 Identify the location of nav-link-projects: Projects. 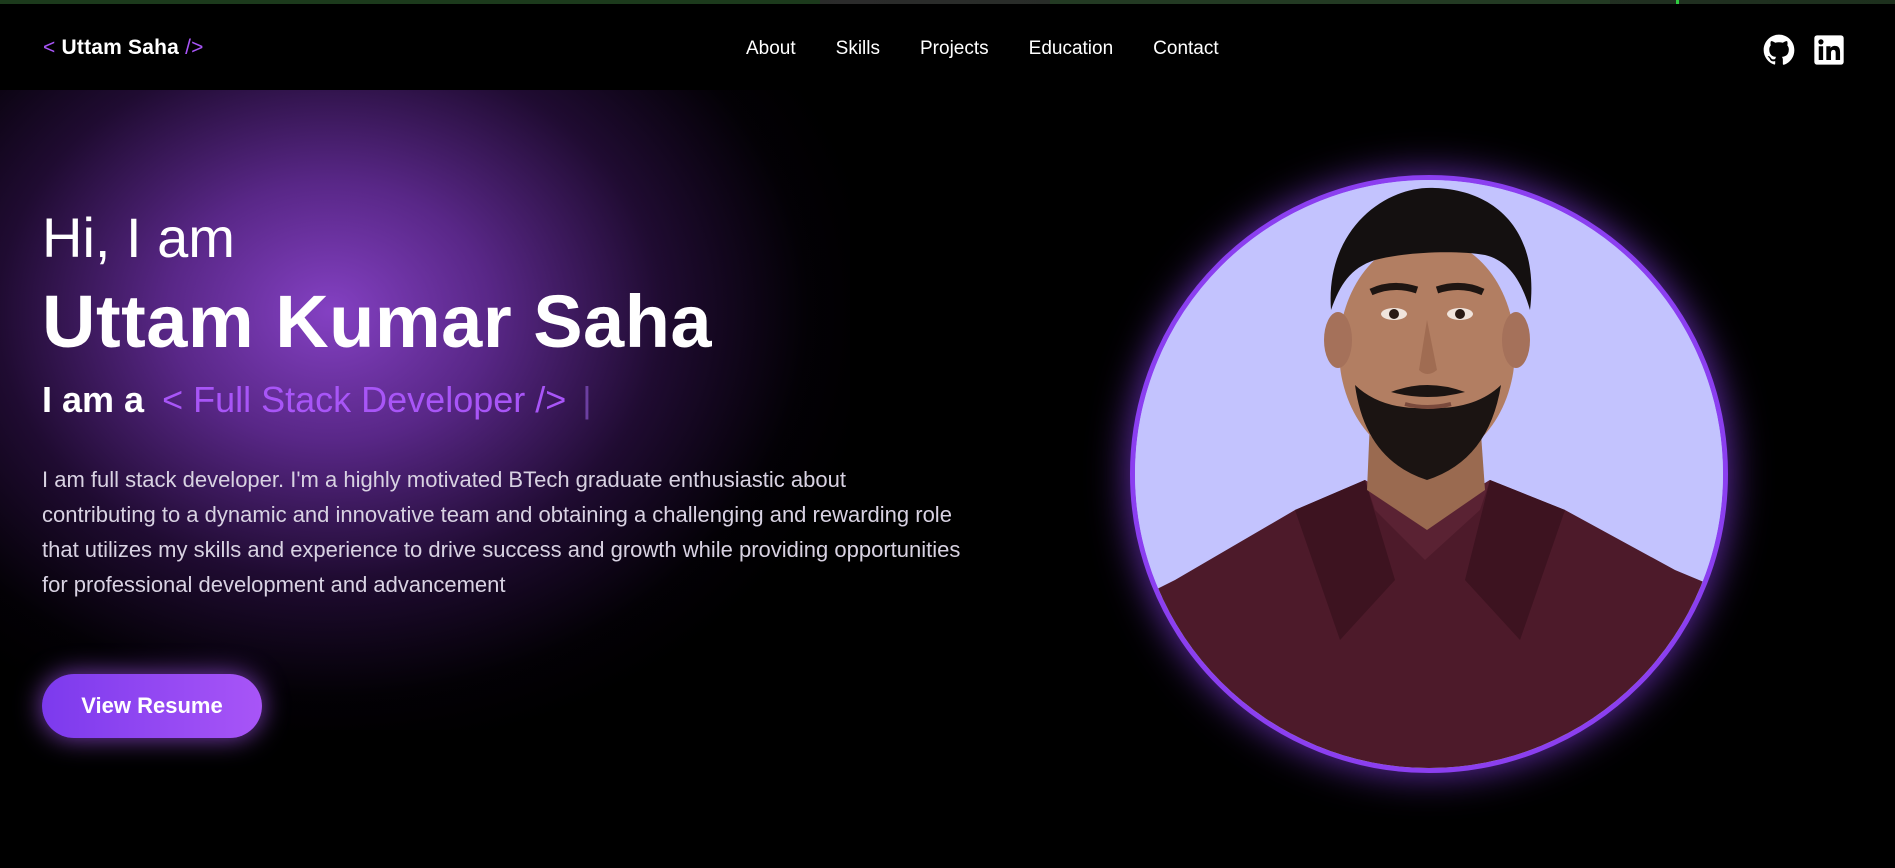
(954, 49).